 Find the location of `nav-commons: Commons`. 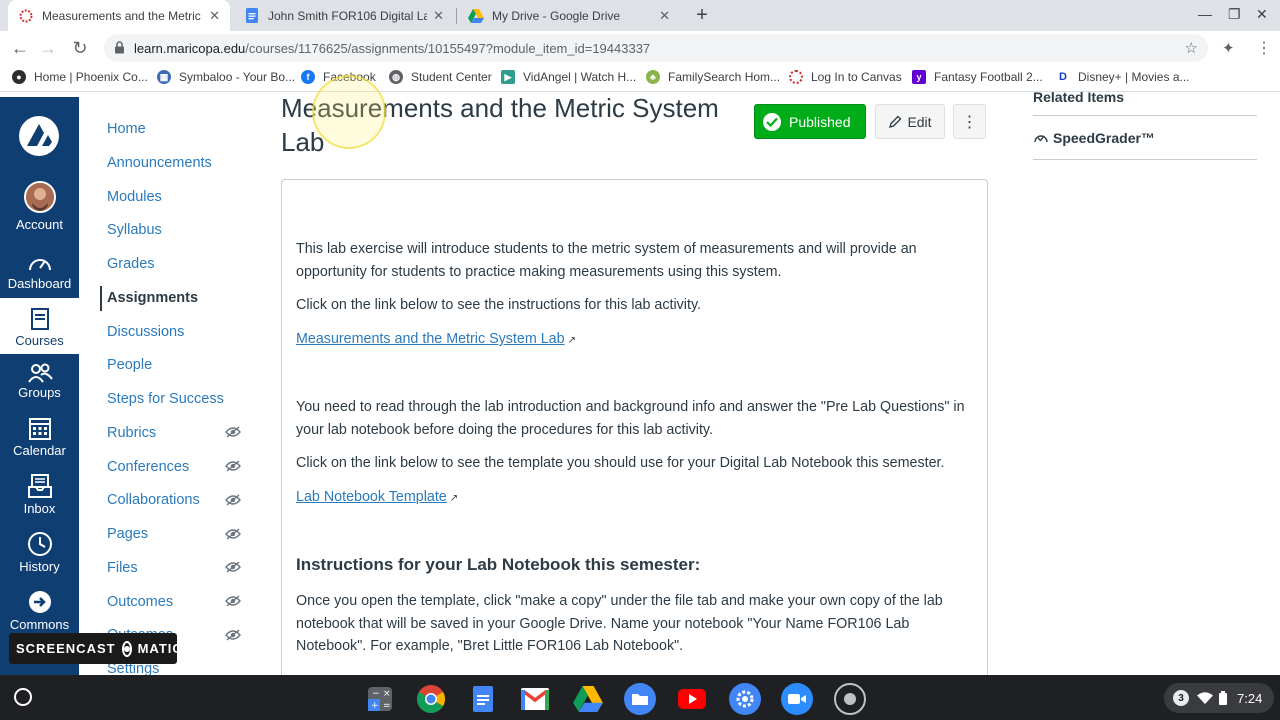

nav-commons: Commons is located at coordinates (39, 610).